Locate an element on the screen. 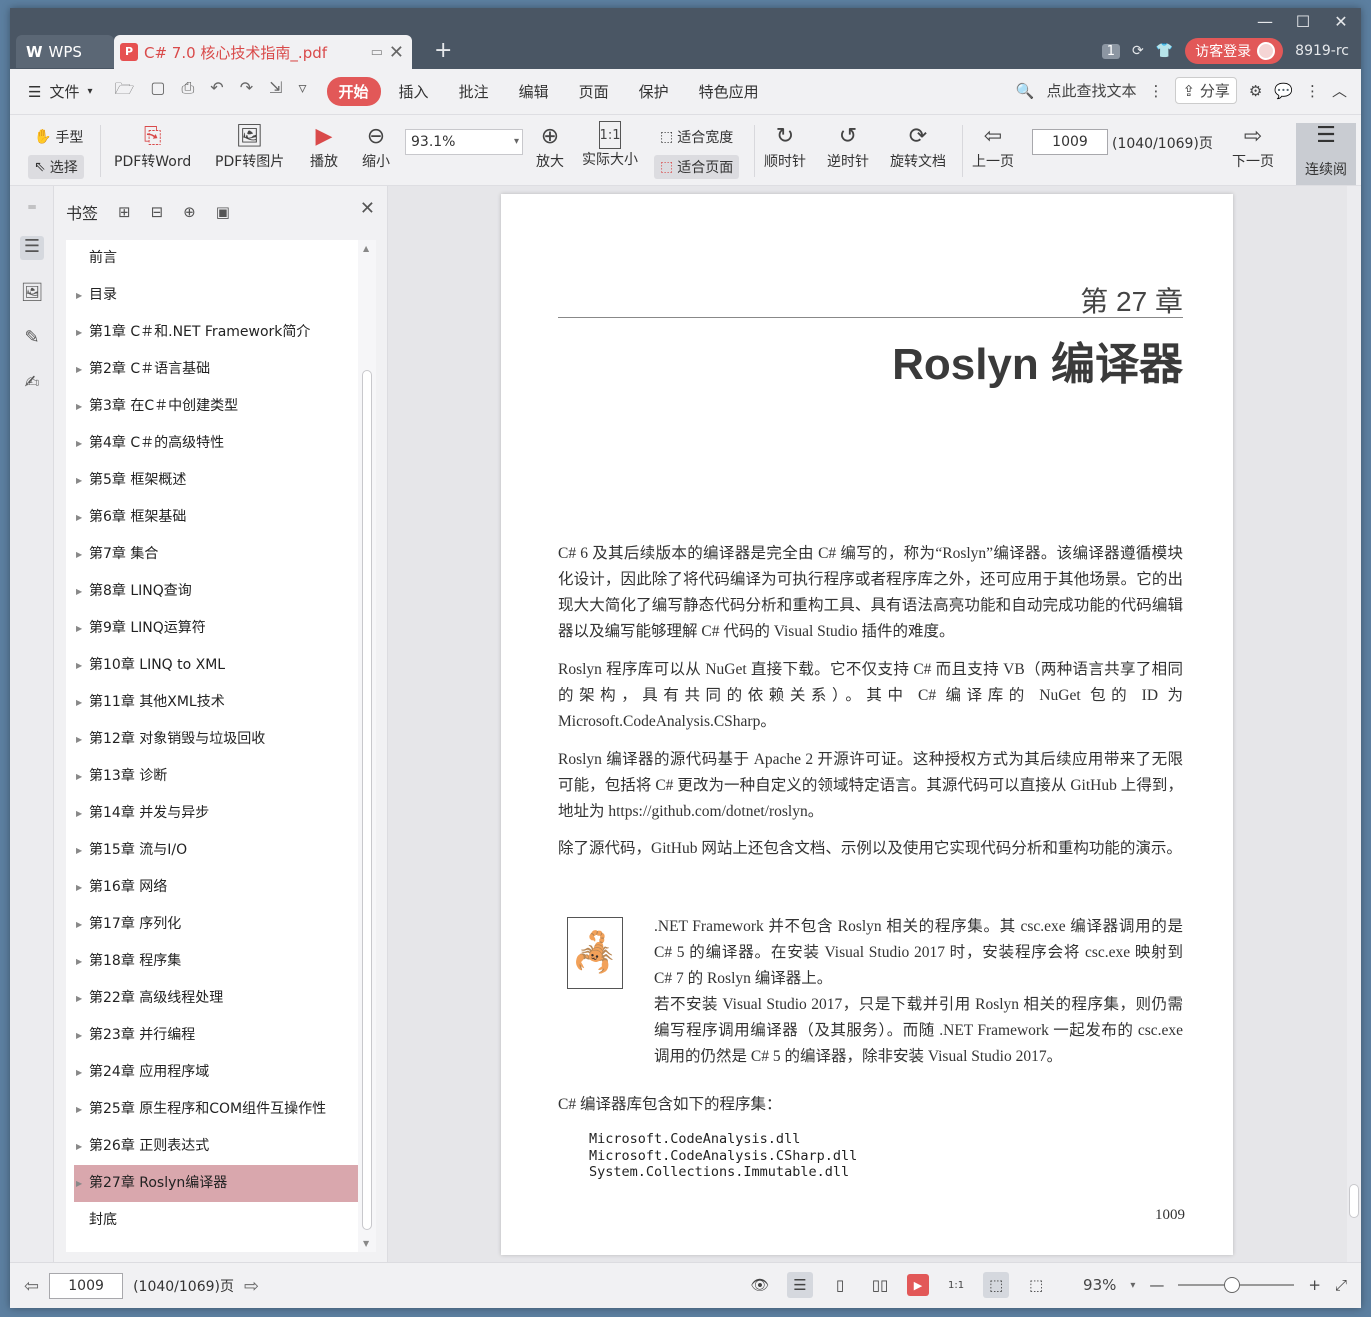 The width and height of the screenshot is (1371, 1317). zoom-select: 93.1% is located at coordinates (464, 142).